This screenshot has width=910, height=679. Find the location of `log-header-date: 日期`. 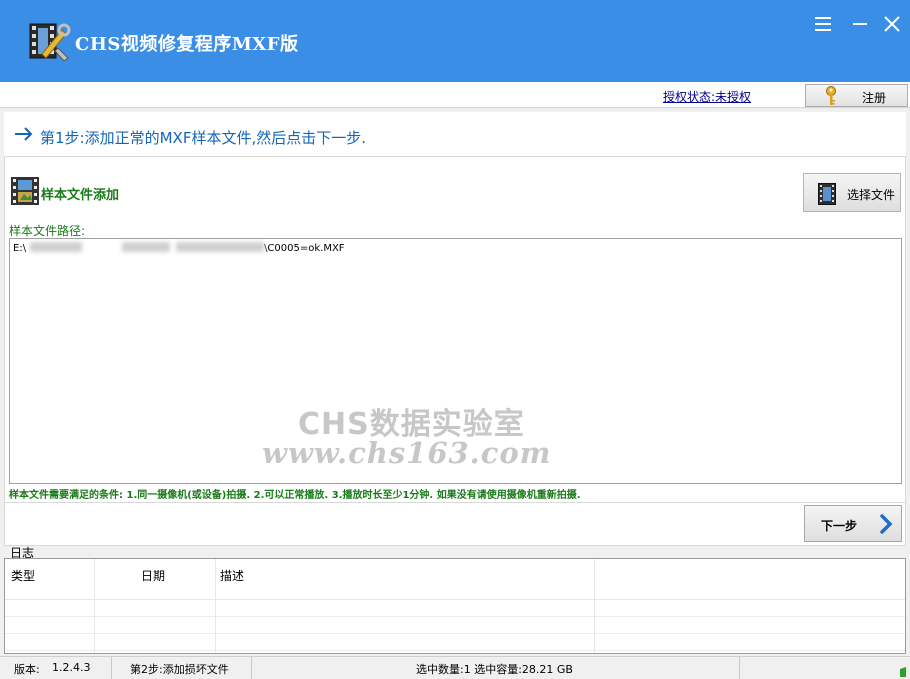

log-header-date: 日期 is located at coordinates (153, 576).